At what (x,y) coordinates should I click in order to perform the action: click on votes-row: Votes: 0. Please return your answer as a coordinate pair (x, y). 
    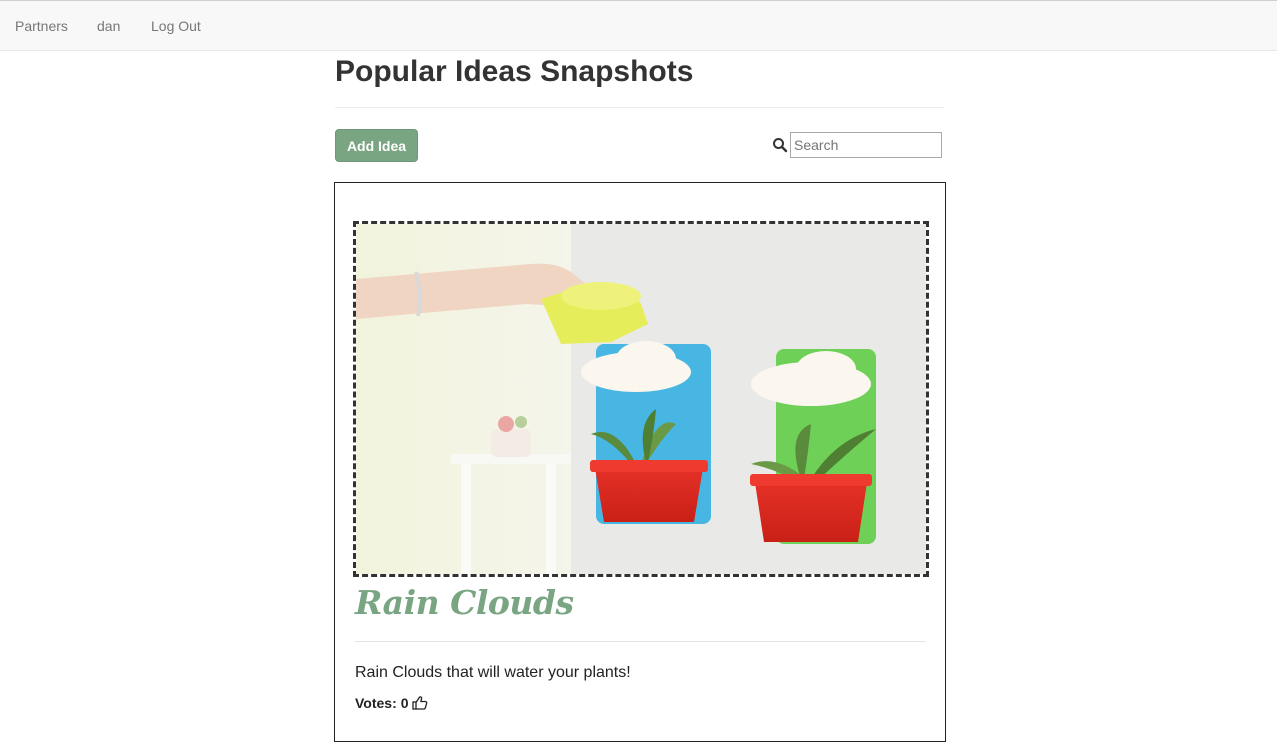
    Looking at the image, I should click on (391, 703).